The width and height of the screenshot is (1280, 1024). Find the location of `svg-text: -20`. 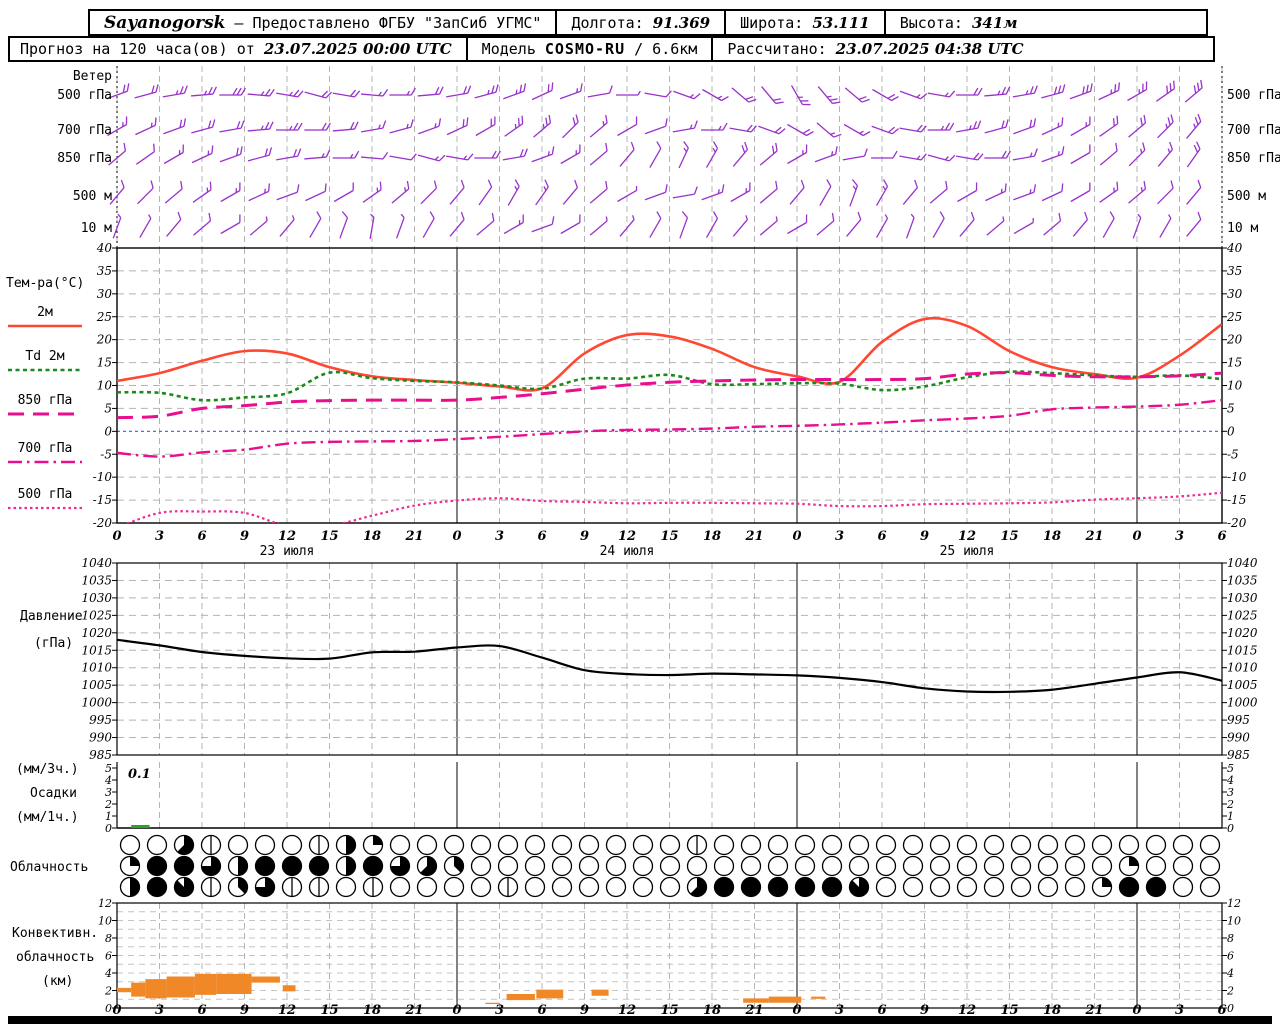

svg-text: -20 is located at coordinates (103, 523).